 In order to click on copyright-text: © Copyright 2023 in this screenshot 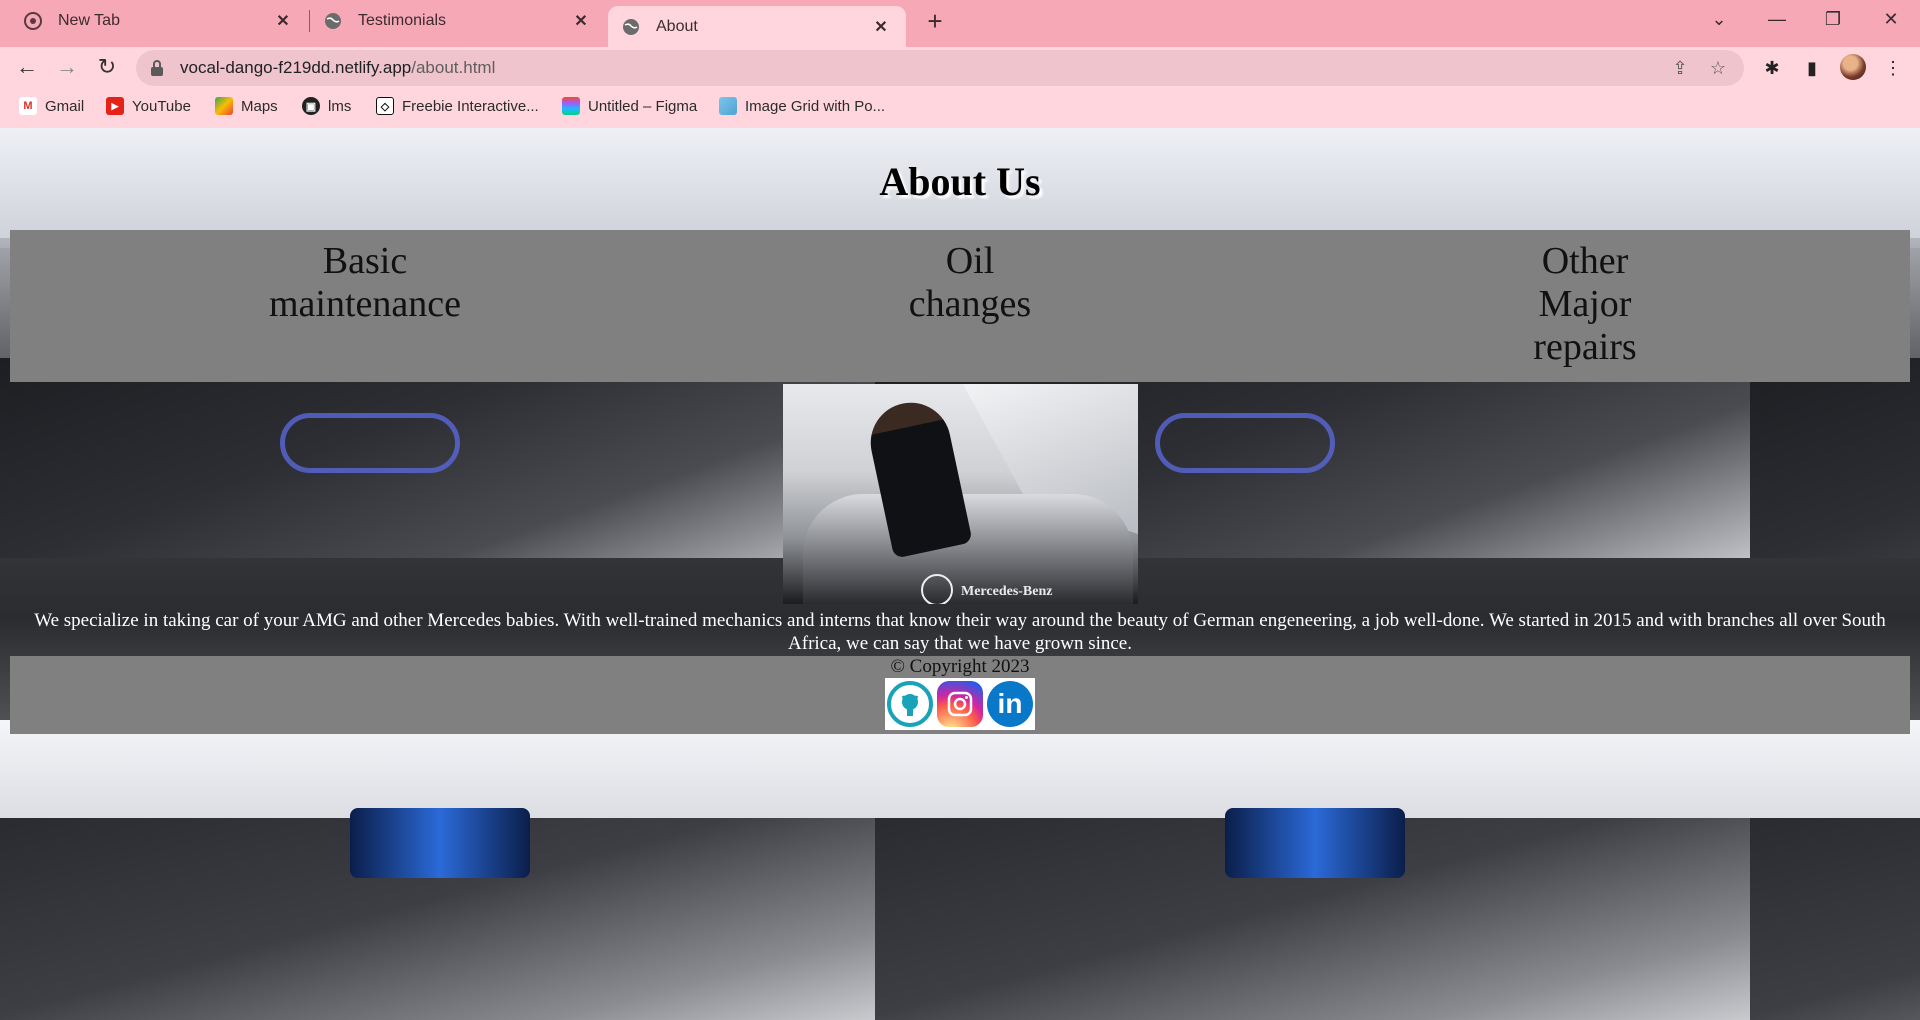, I will do `click(960, 666)`.